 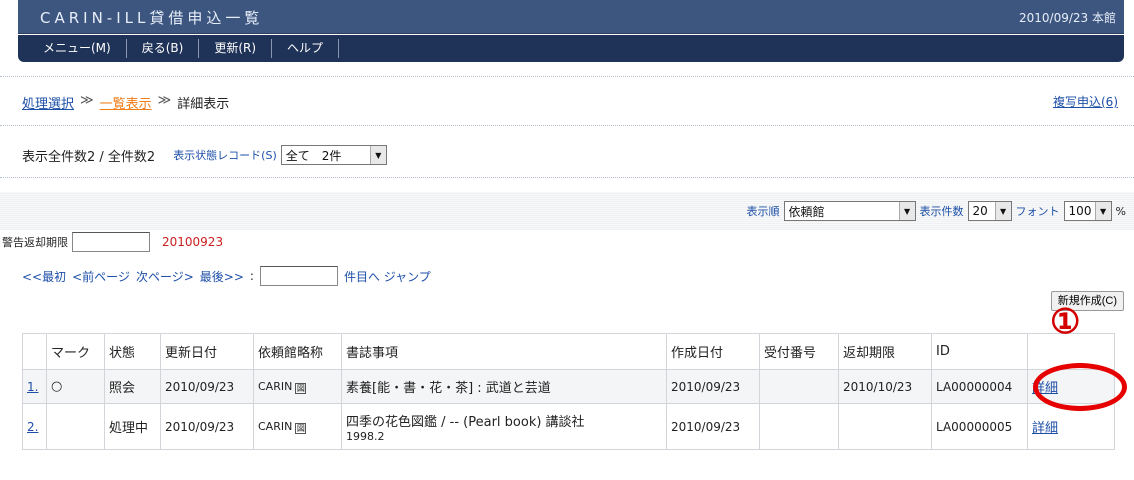 What do you see at coordinates (504, 351) in the screenshot?
I see `column-header: 書誌事項` at bounding box center [504, 351].